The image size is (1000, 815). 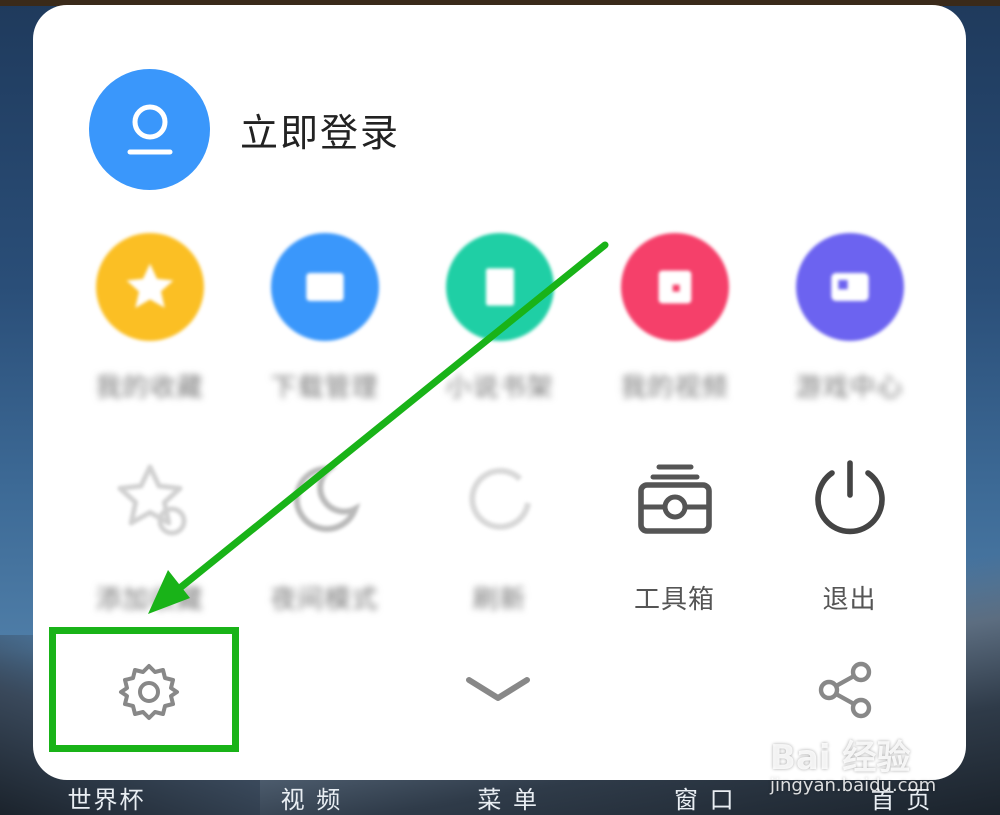 What do you see at coordinates (499, 388) in the screenshot?
I see `menu-item-label: 小说书架` at bounding box center [499, 388].